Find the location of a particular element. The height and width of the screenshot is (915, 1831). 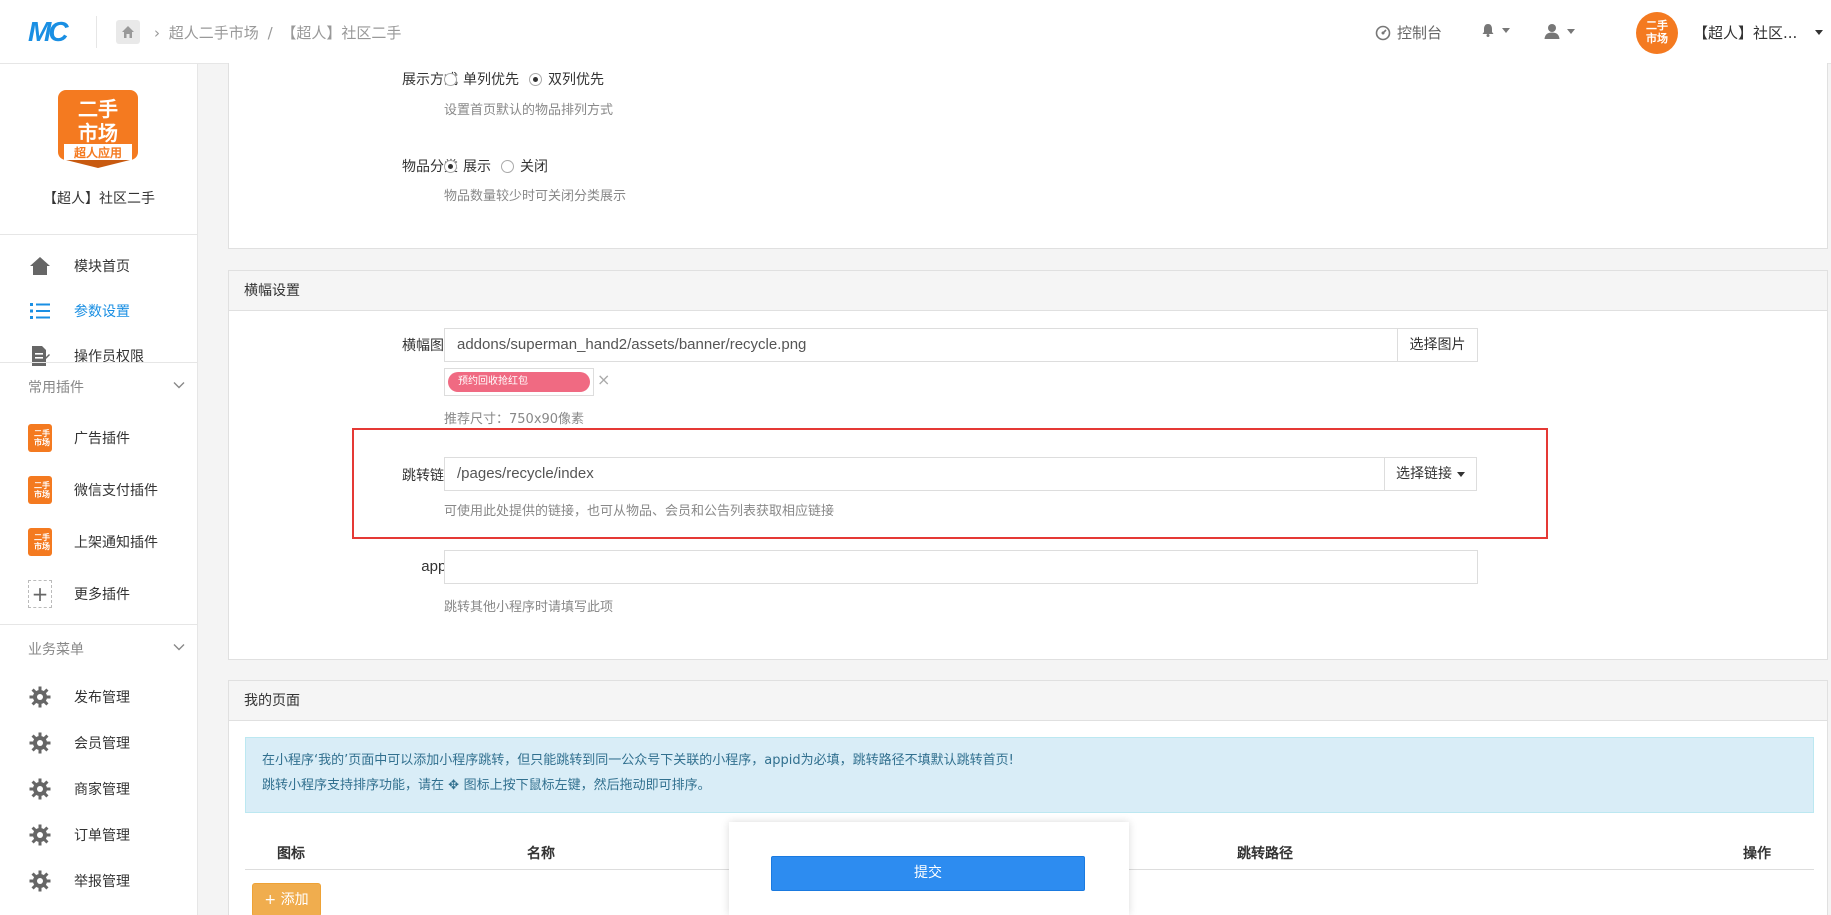

sidebar-item-members: 会员管理 is located at coordinates (99, 743).